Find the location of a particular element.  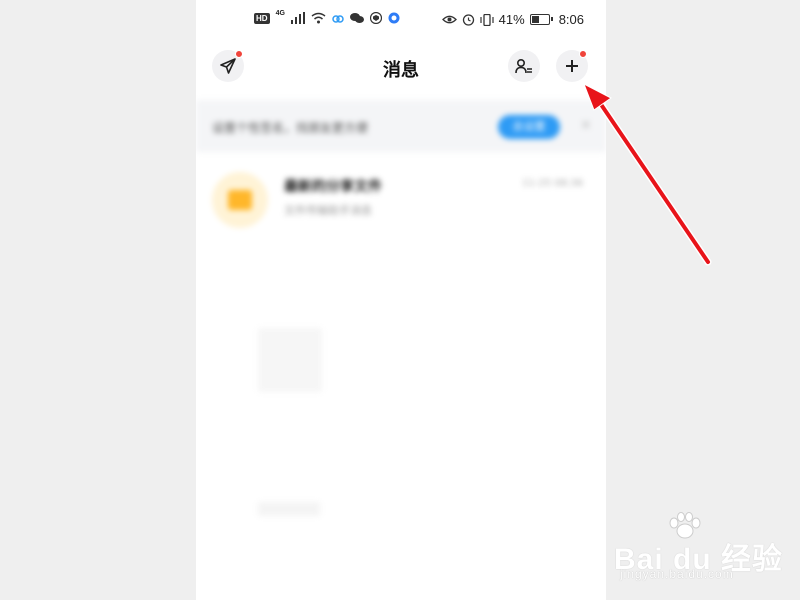

annotation-arrow is located at coordinates (647, 174).